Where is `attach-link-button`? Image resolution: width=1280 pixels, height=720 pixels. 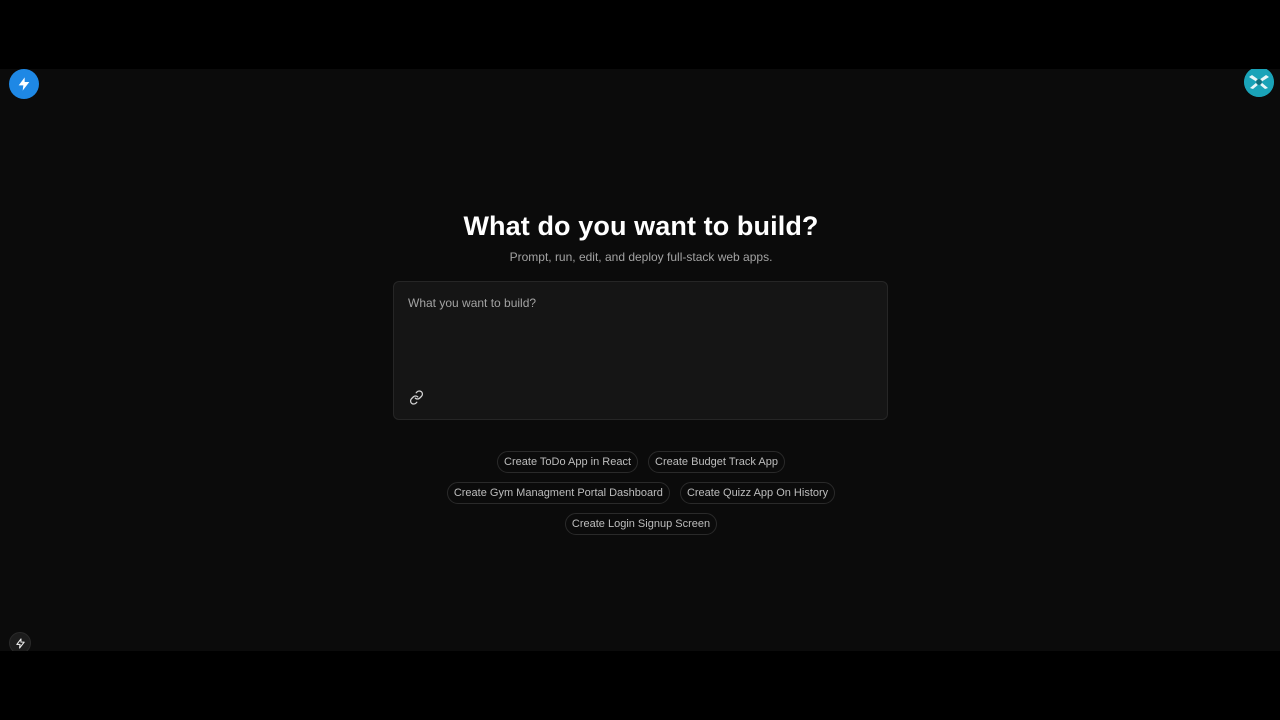 attach-link-button is located at coordinates (416, 397).